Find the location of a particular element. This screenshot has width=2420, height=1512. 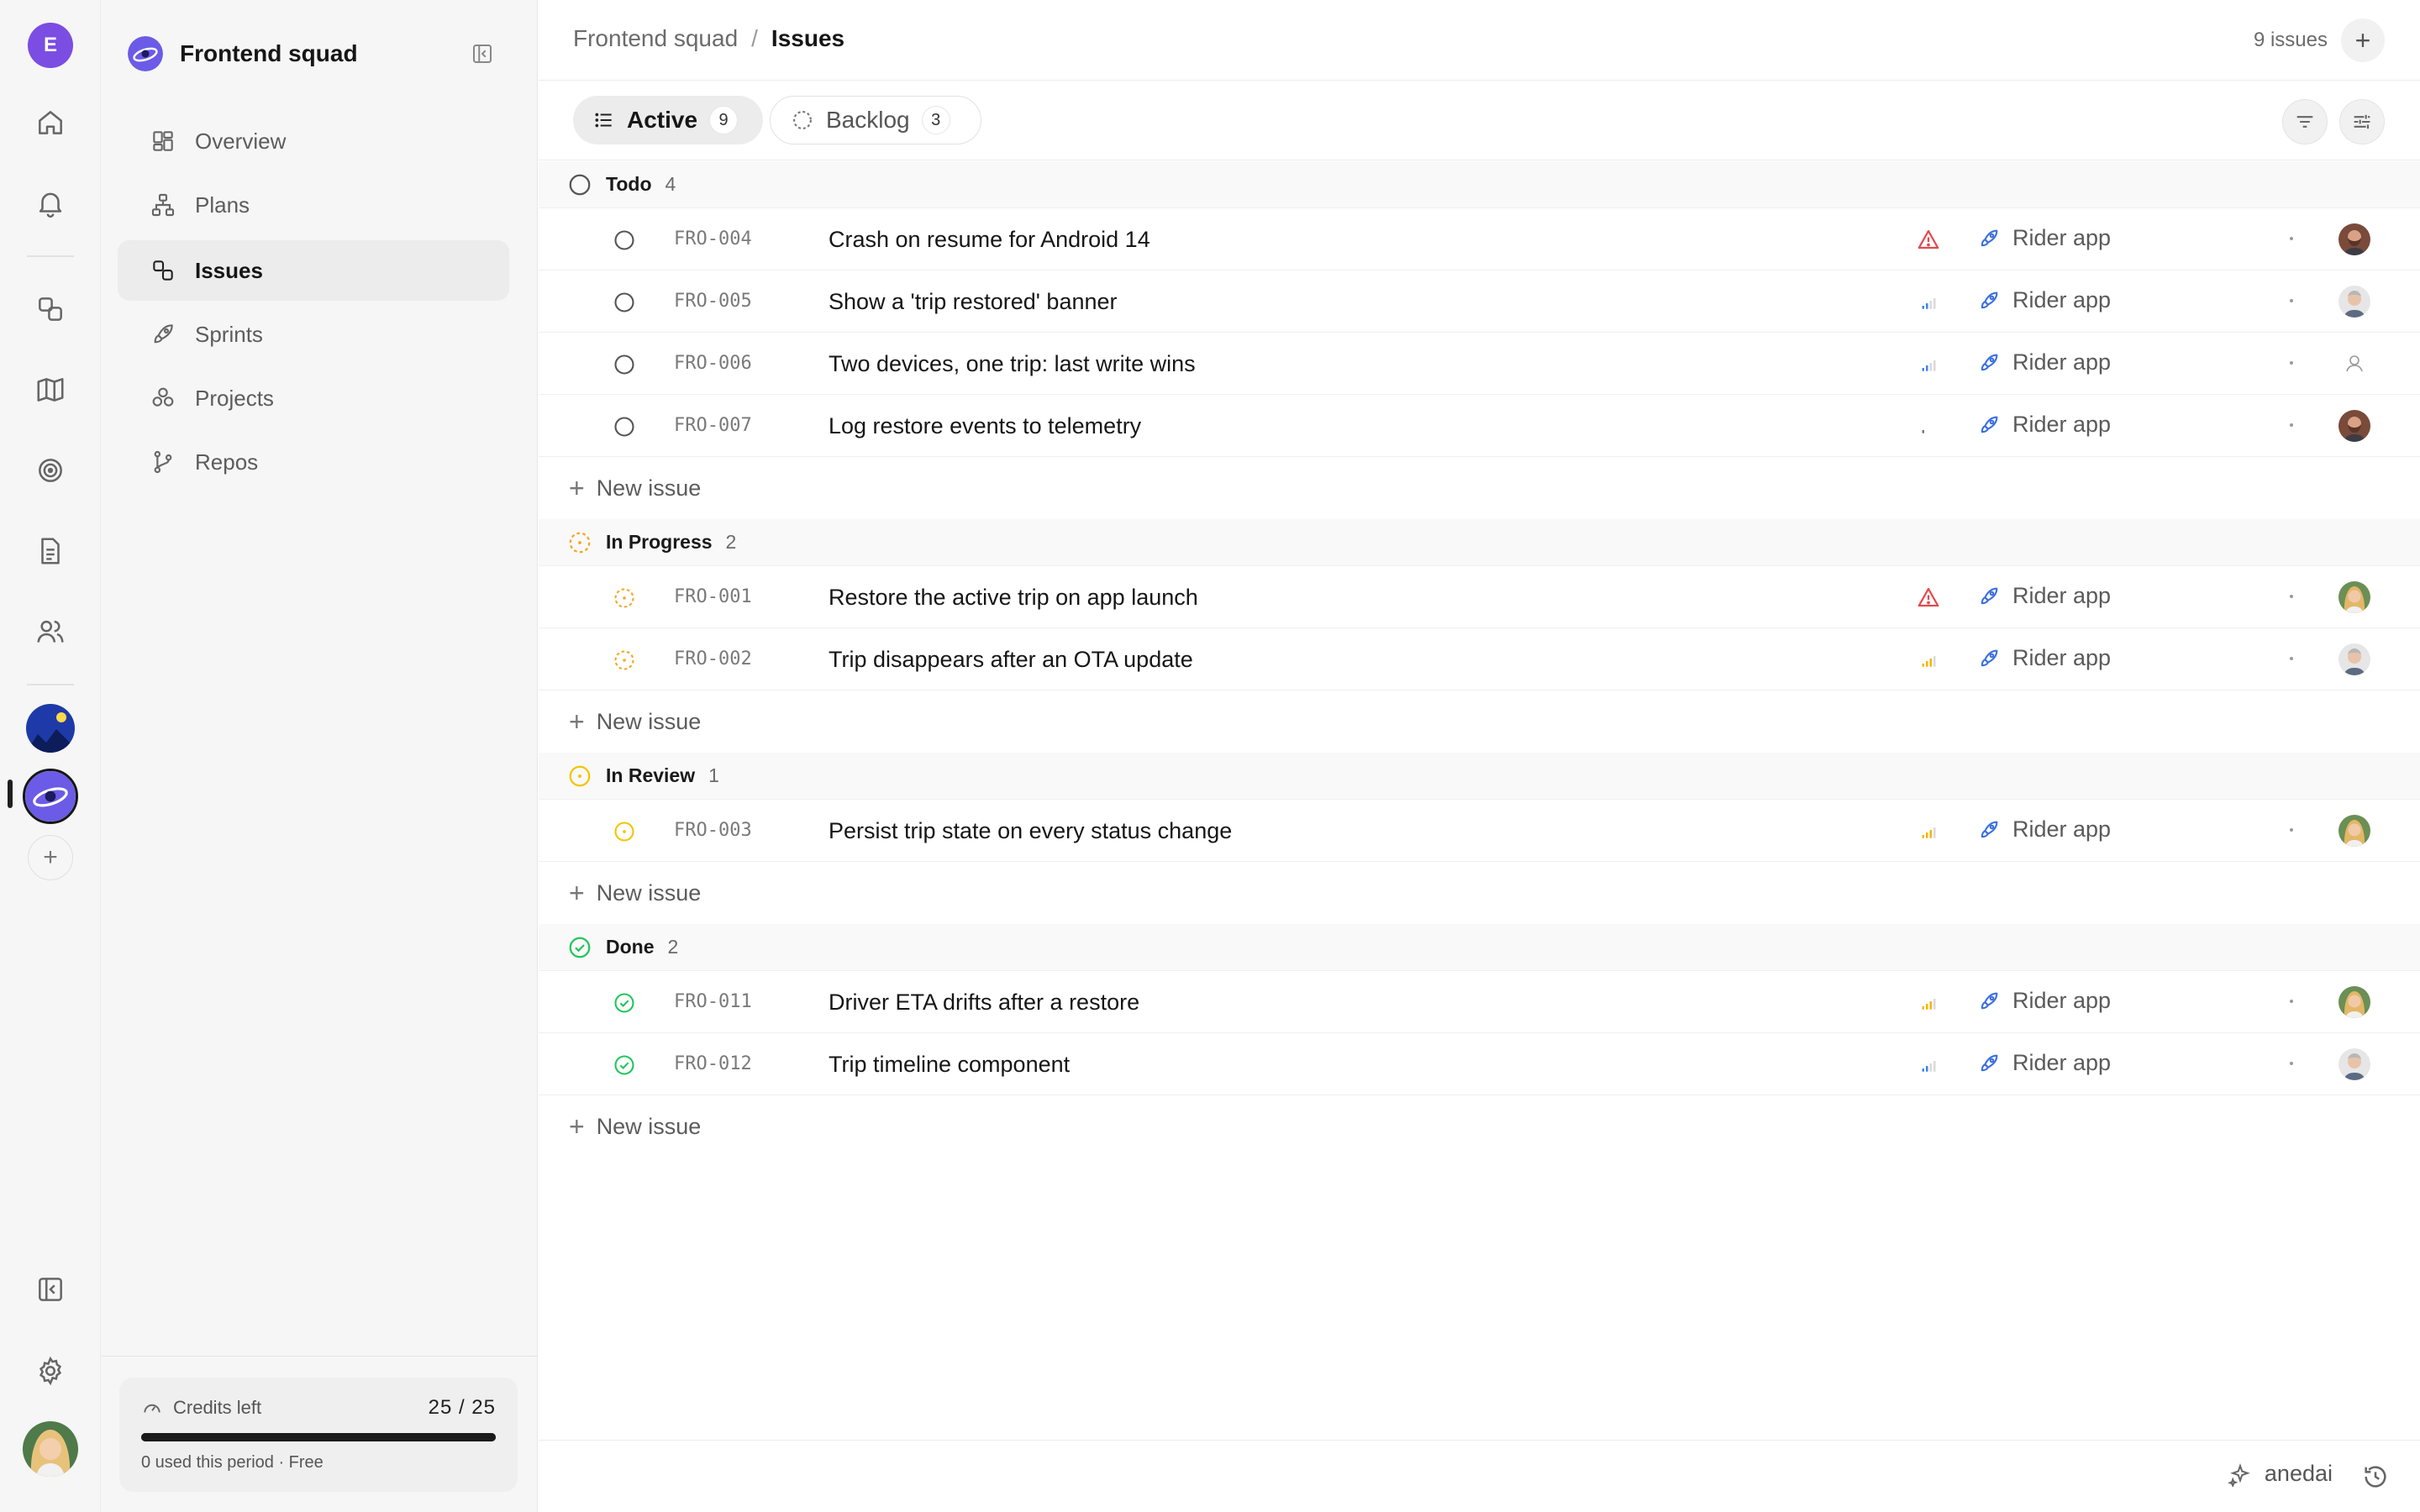

rocket-icon is located at coordinates (1989, 425).